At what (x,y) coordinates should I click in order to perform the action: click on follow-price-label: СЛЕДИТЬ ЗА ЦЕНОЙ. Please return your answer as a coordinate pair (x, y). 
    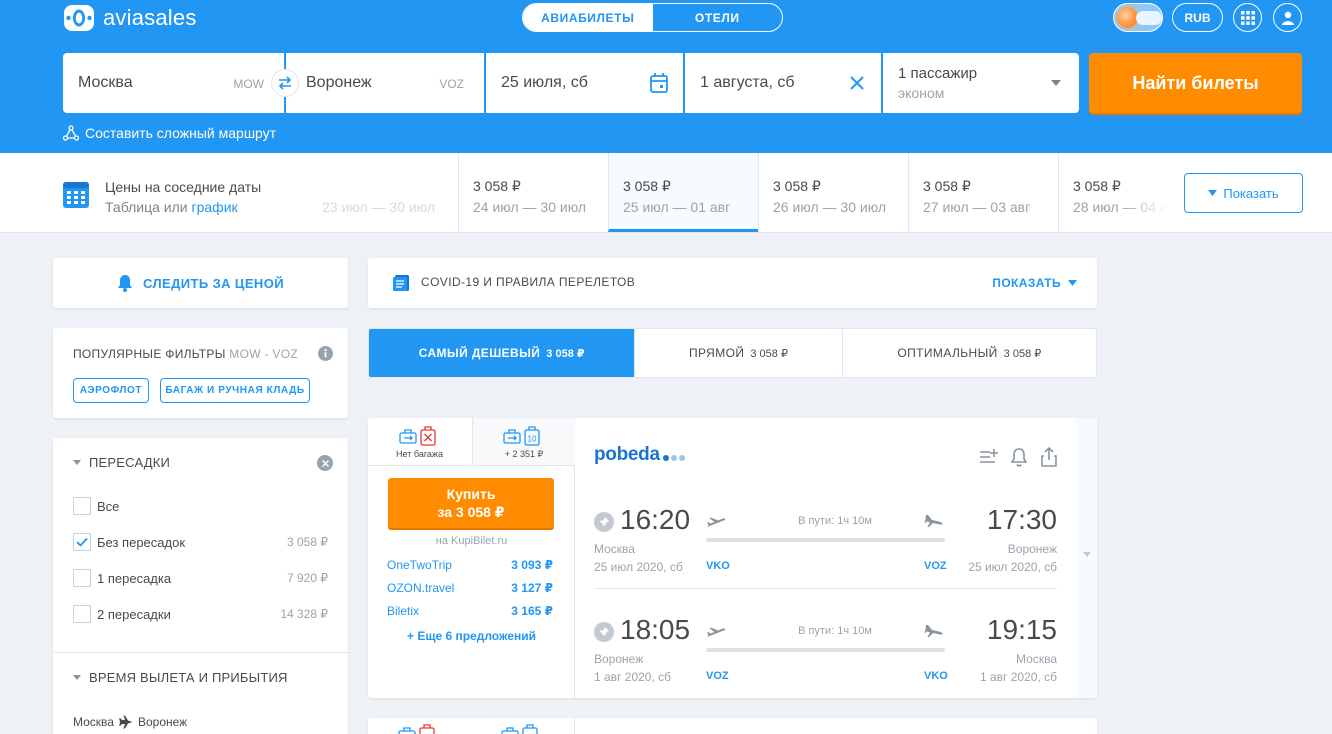
    Looking at the image, I should click on (213, 283).